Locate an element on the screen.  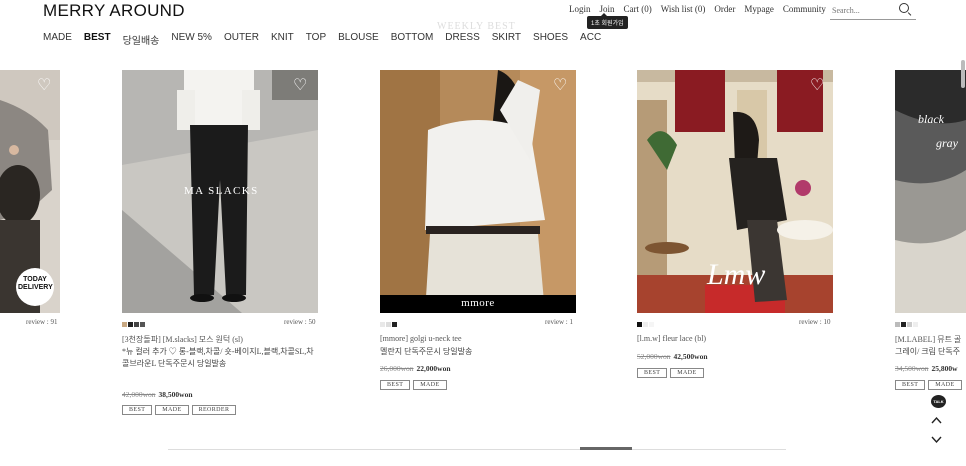
product-name: [M.LABEL] 뮤트 골 is located at coordinates (928, 339).